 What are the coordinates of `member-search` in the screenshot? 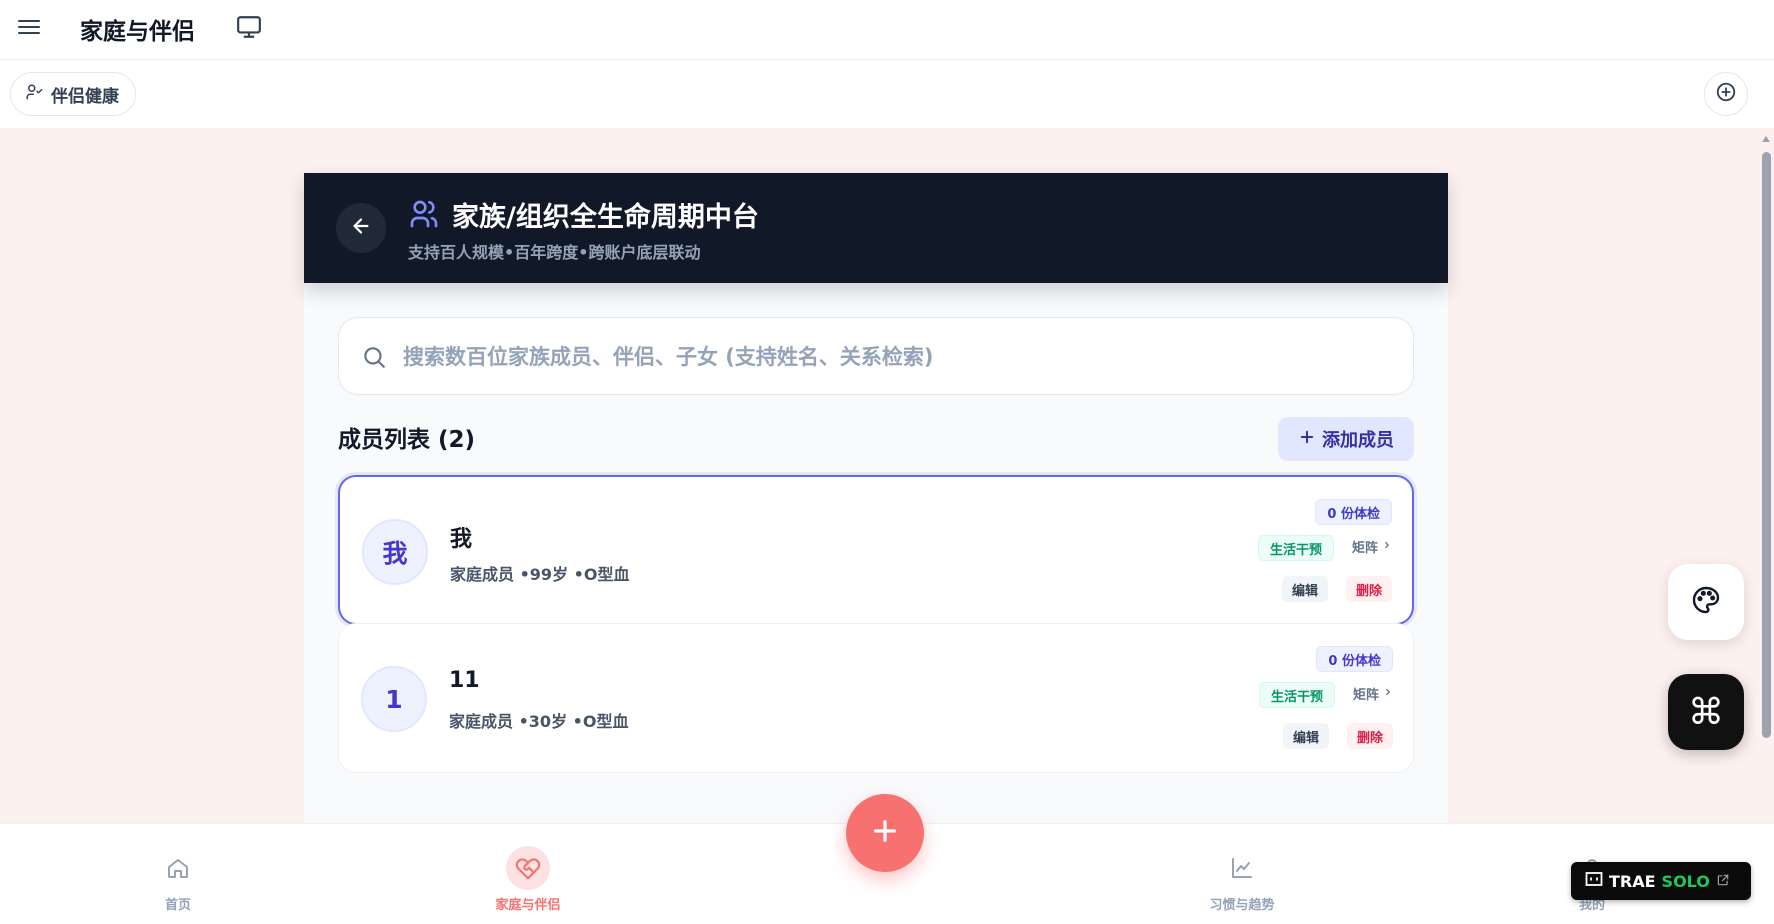 It's located at (876, 356).